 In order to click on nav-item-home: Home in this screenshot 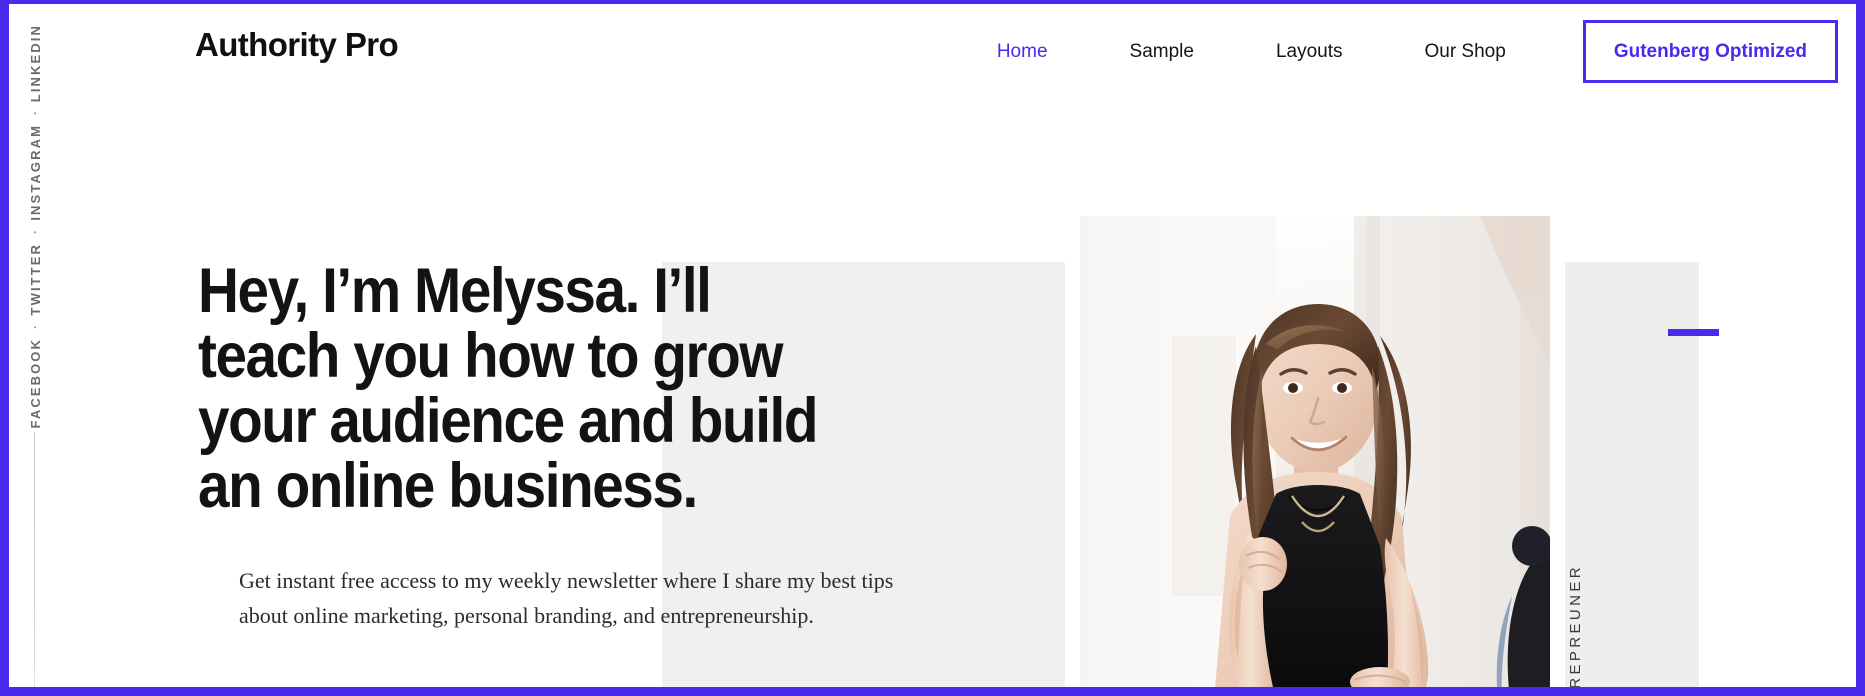, I will do `click(1022, 51)`.